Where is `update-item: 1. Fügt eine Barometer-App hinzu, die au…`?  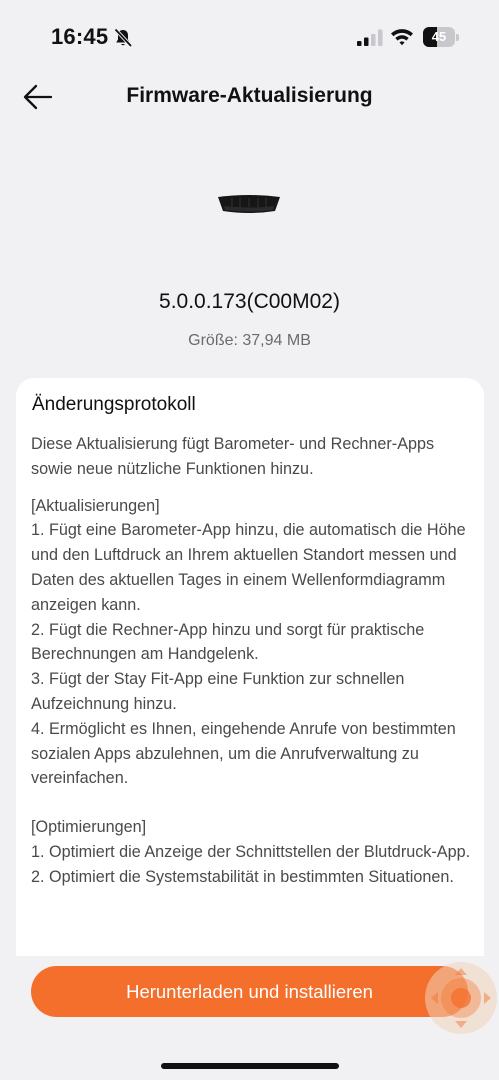
update-item: 1. Fügt eine Barometer-App hinzu, die au… is located at coordinates (248, 567).